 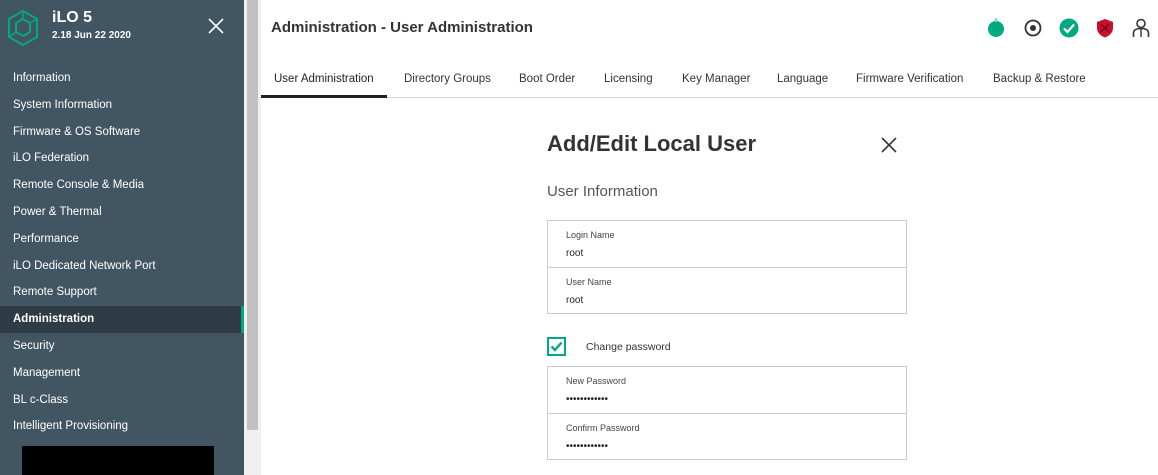 What do you see at coordinates (996, 28) in the screenshot?
I see `power-status-icon` at bounding box center [996, 28].